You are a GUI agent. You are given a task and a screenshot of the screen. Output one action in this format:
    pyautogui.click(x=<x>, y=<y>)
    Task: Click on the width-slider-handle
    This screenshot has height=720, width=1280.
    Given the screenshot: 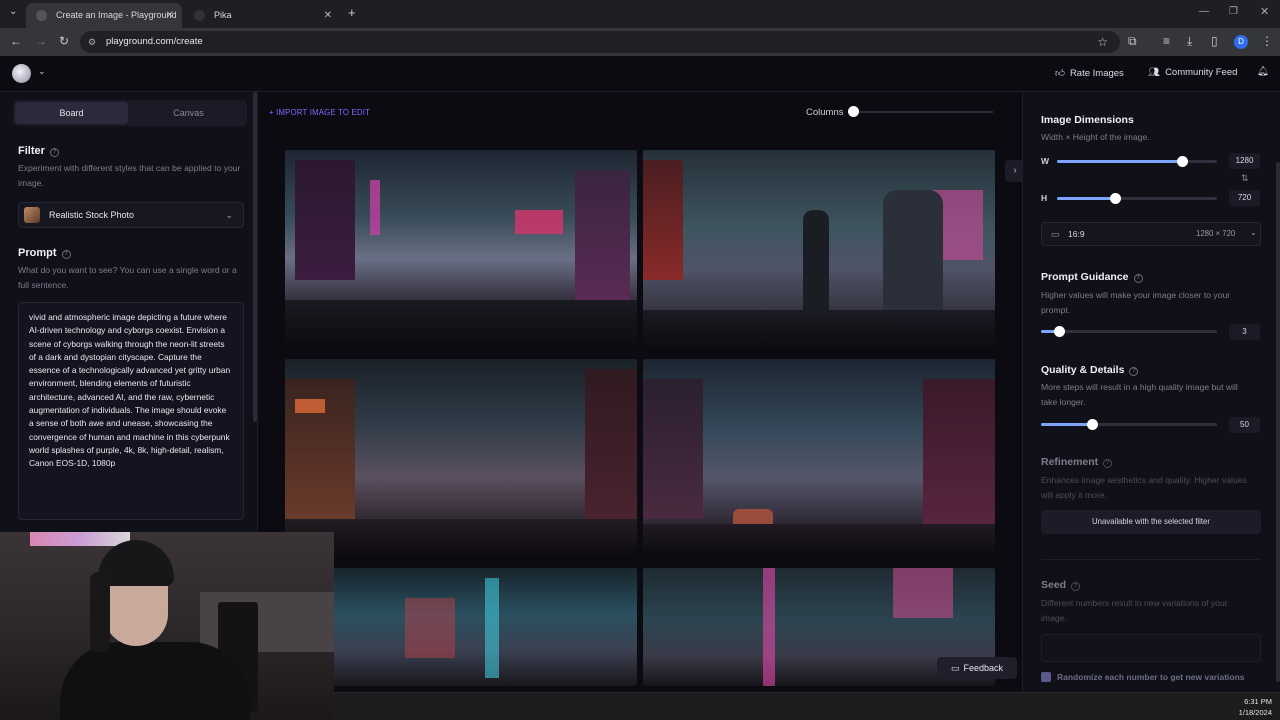 What is the action you would take?
    pyautogui.click(x=1182, y=161)
    